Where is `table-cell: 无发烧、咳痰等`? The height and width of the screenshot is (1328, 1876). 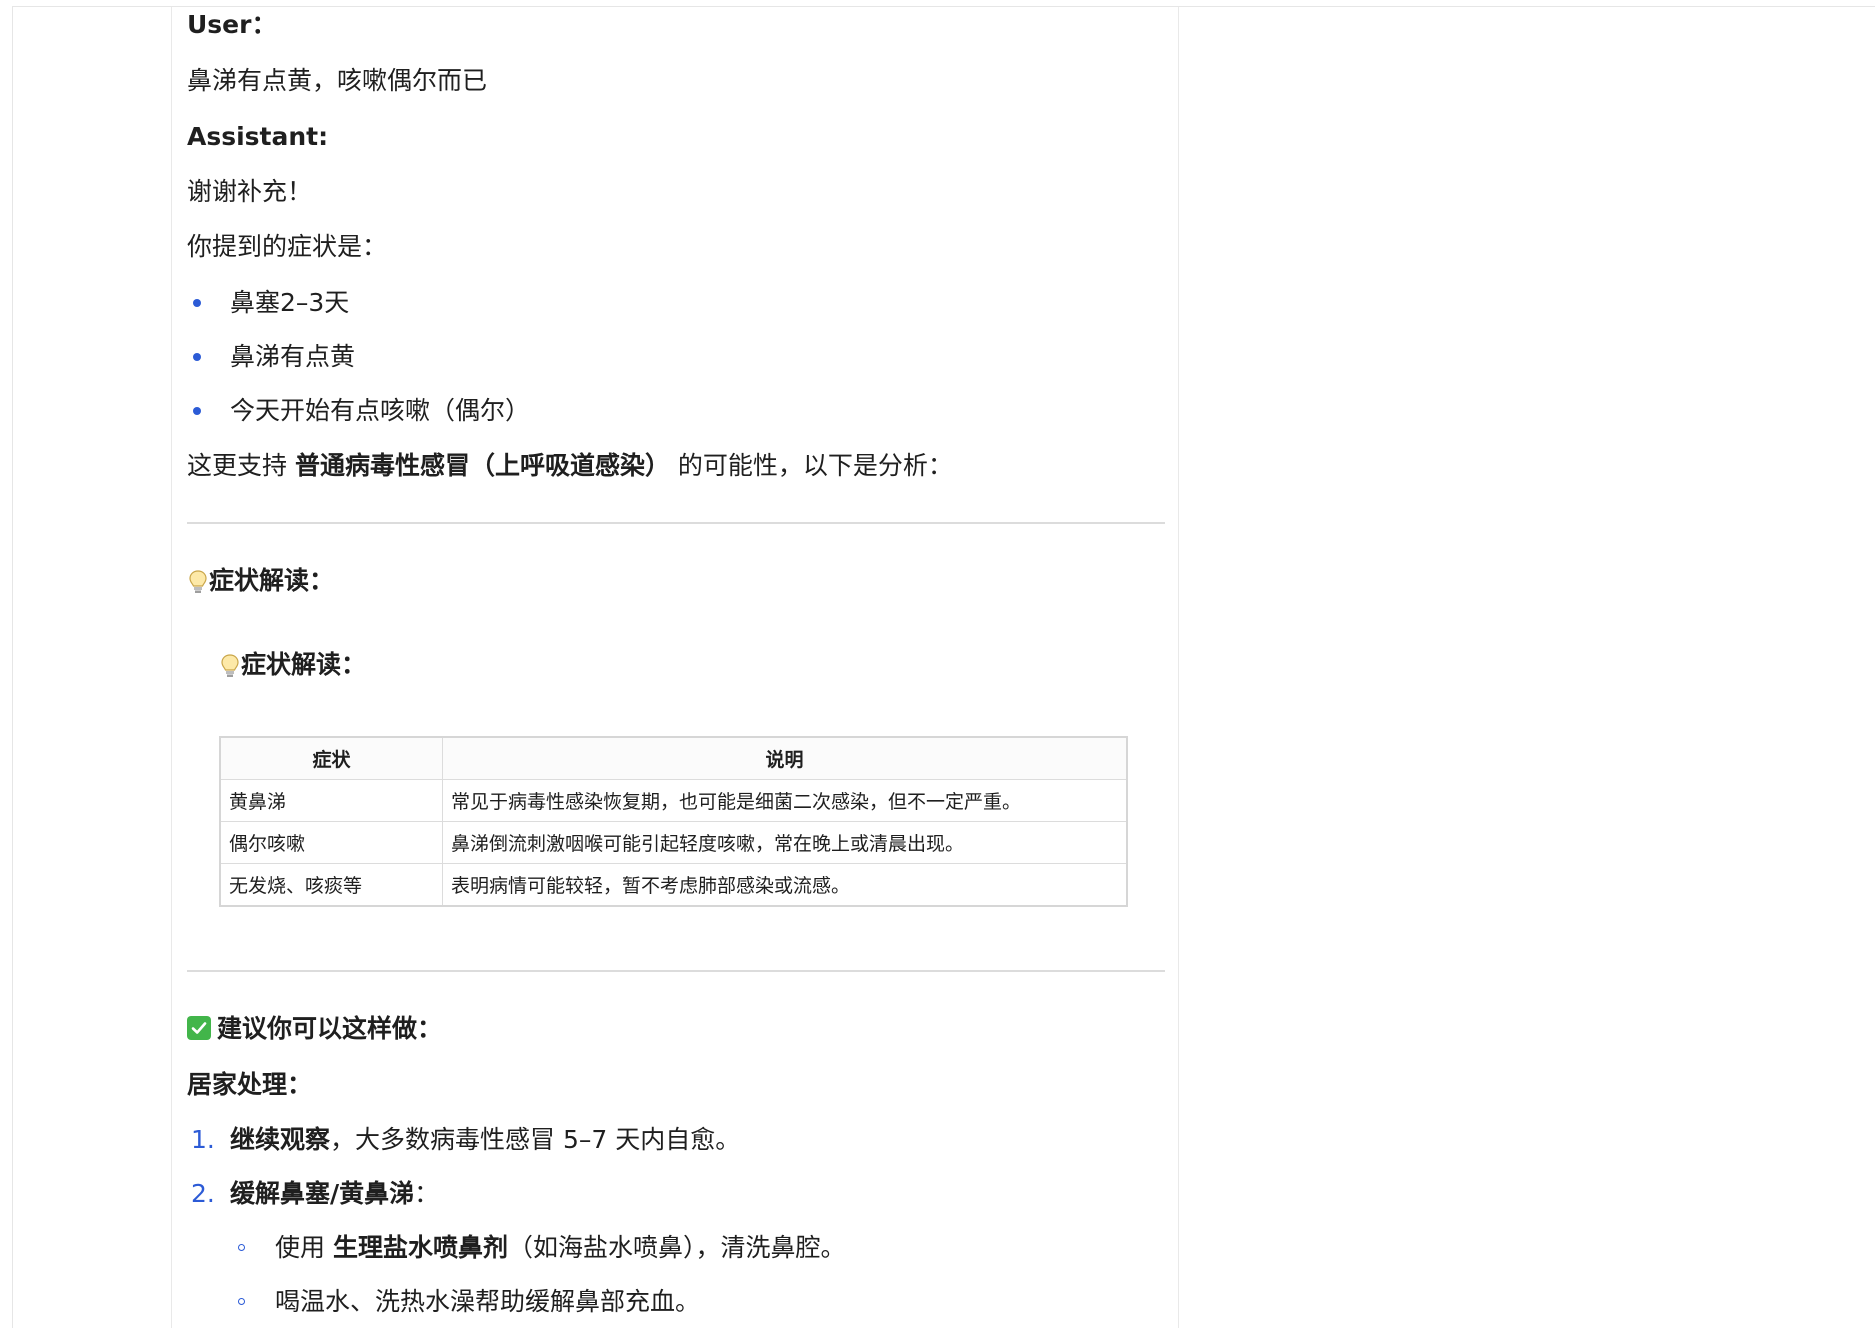
table-cell: 无发烧、咳痰等 is located at coordinates (331, 885).